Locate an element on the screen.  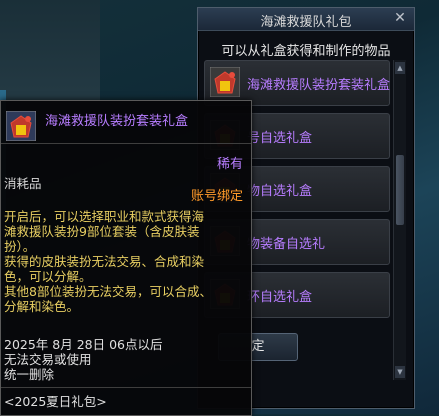
list-item-label: 物自选礼盒 is located at coordinates (280, 191).